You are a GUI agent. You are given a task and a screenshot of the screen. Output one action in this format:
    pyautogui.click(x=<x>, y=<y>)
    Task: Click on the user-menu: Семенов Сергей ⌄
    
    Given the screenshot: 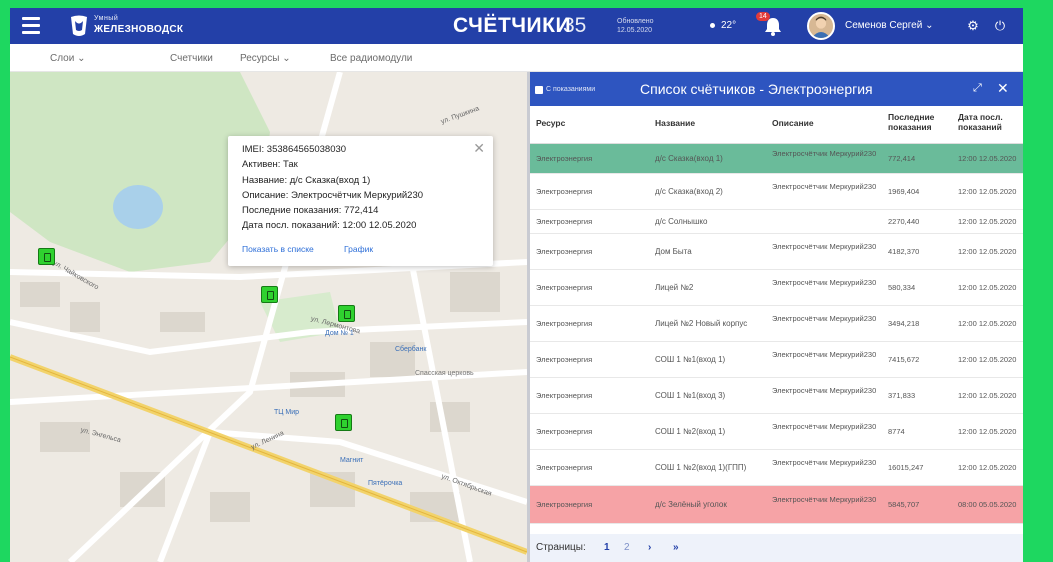 What is the action you would take?
    pyautogui.click(x=889, y=25)
    